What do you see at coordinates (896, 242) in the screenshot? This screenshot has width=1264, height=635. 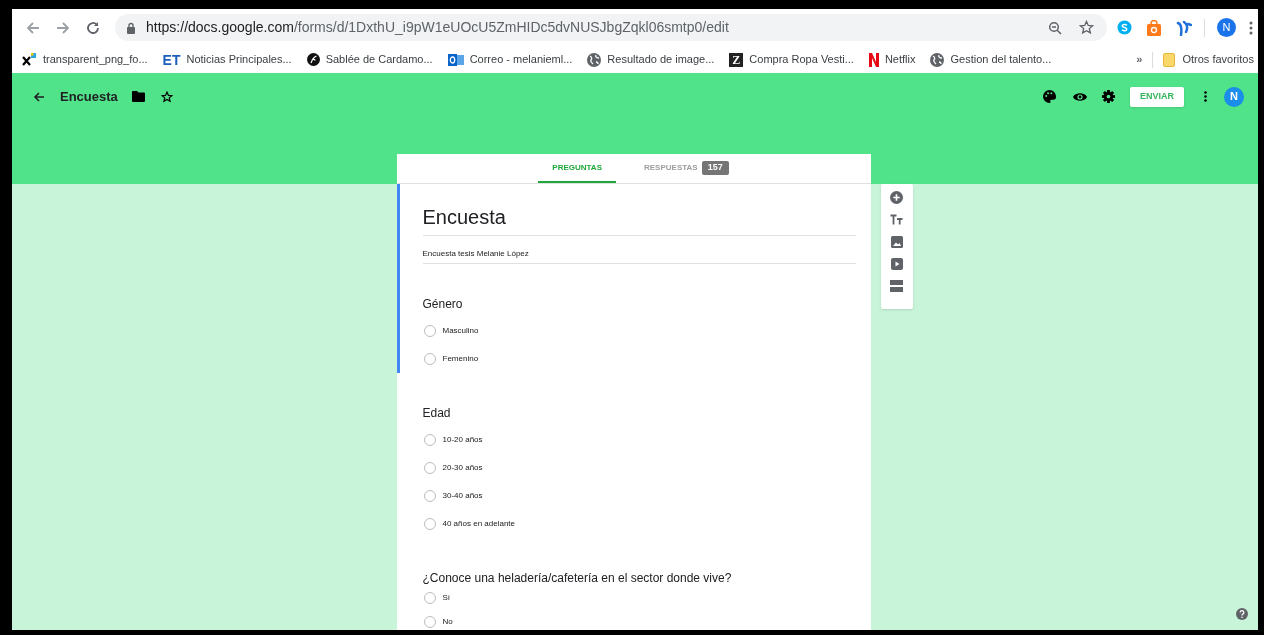 I see `image-icon` at bounding box center [896, 242].